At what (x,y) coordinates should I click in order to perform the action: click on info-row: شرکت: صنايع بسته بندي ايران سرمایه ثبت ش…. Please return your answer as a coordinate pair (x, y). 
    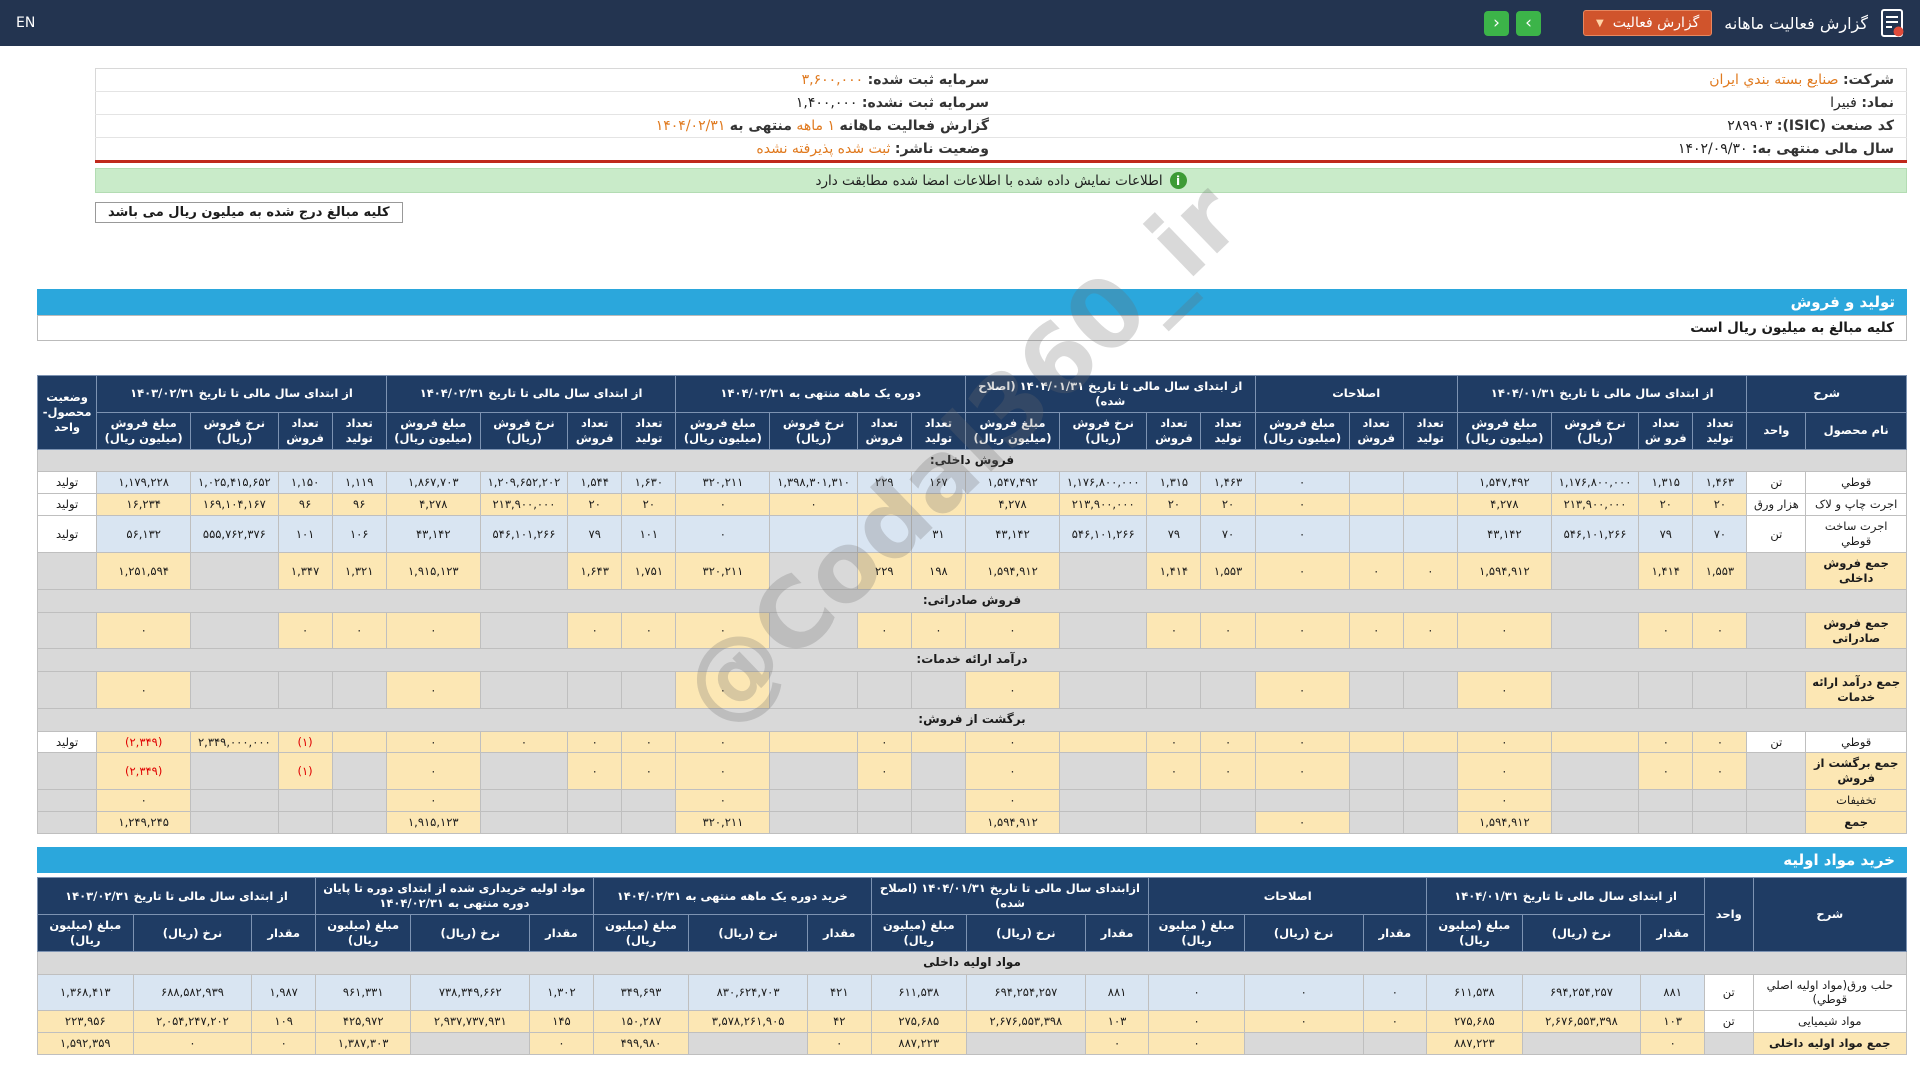
    Looking at the image, I should click on (1001, 80).